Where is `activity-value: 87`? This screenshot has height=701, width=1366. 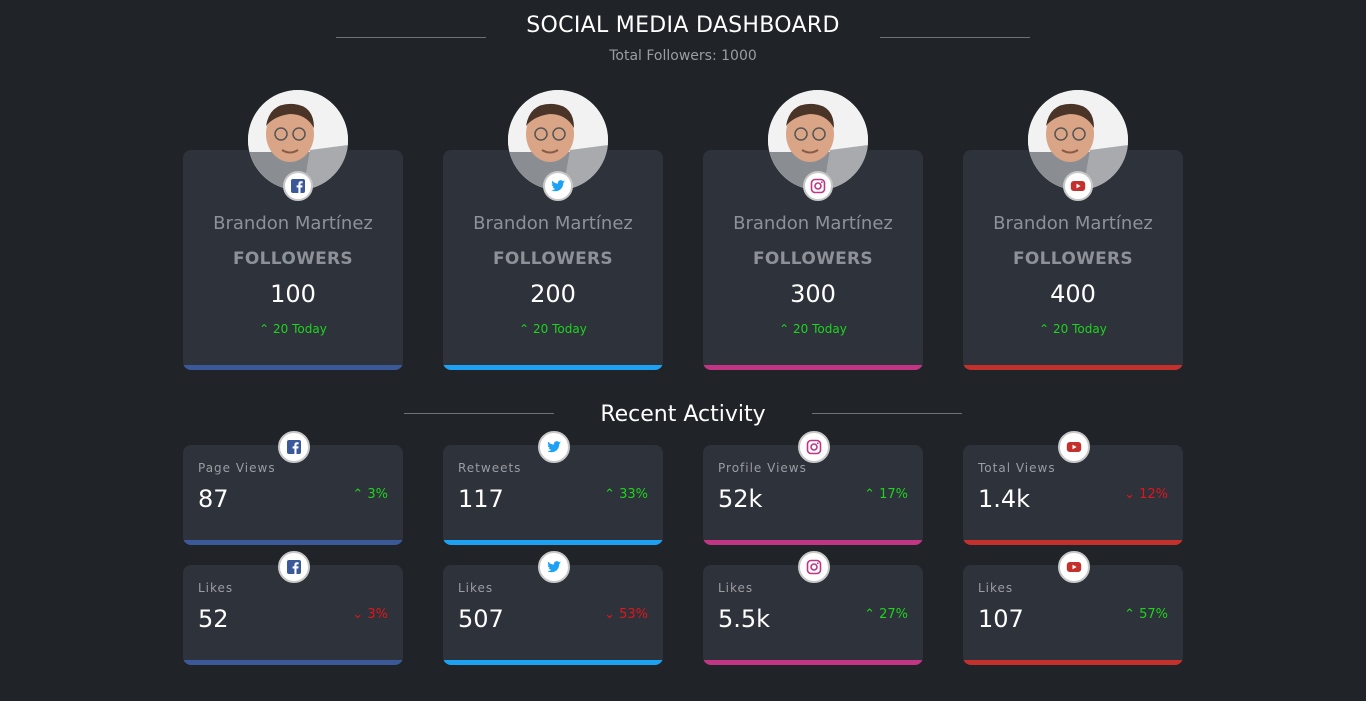 activity-value: 87 is located at coordinates (213, 499).